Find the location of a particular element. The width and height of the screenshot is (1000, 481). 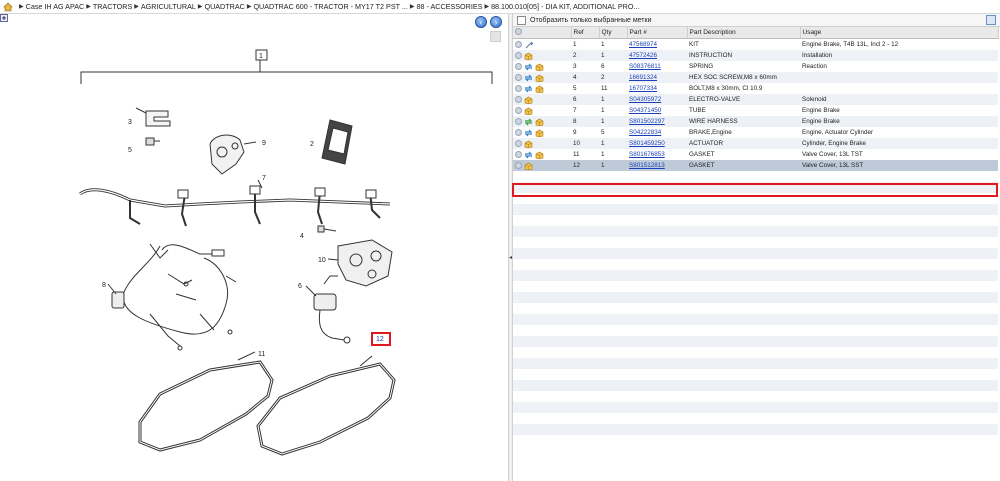

cell-part-number: S04371450 is located at coordinates (657, 110).